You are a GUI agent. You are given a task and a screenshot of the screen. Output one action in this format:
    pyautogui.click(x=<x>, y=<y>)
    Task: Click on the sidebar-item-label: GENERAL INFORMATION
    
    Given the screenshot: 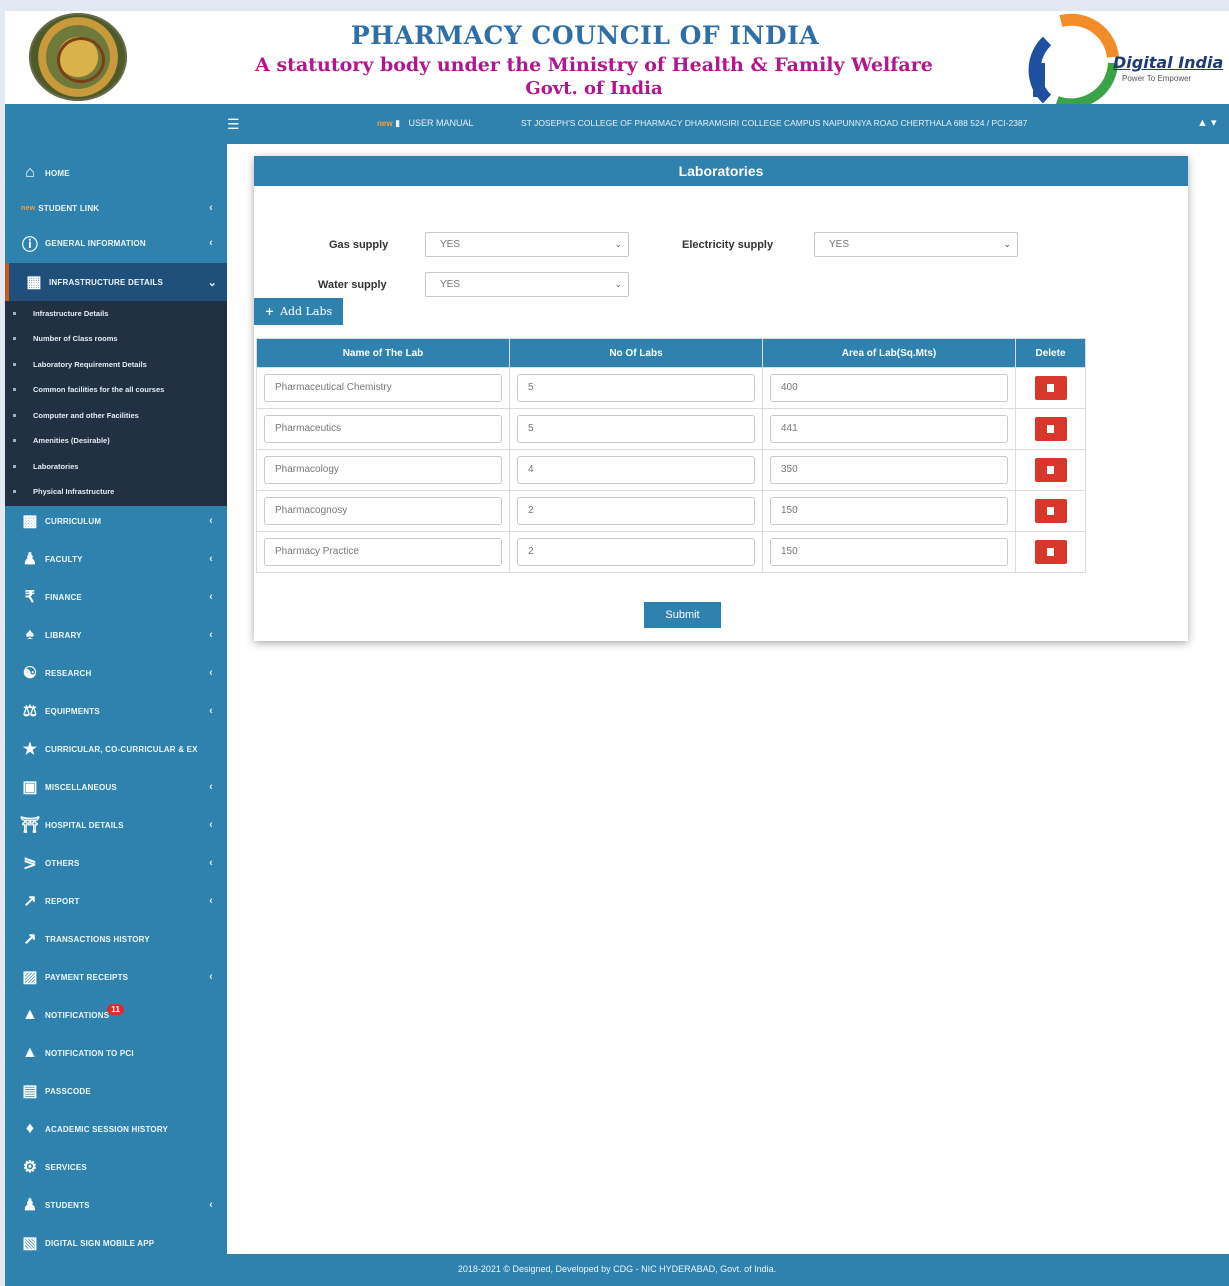 What is the action you would take?
    pyautogui.click(x=95, y=243)
    